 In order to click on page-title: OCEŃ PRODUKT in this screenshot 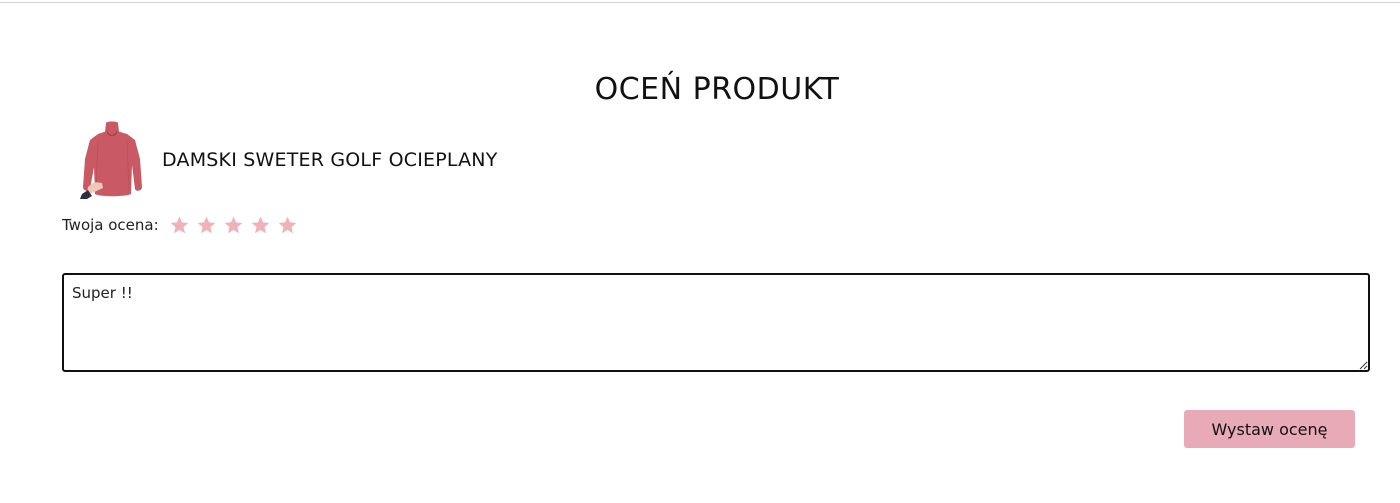, I will do `click(717, 90)`.